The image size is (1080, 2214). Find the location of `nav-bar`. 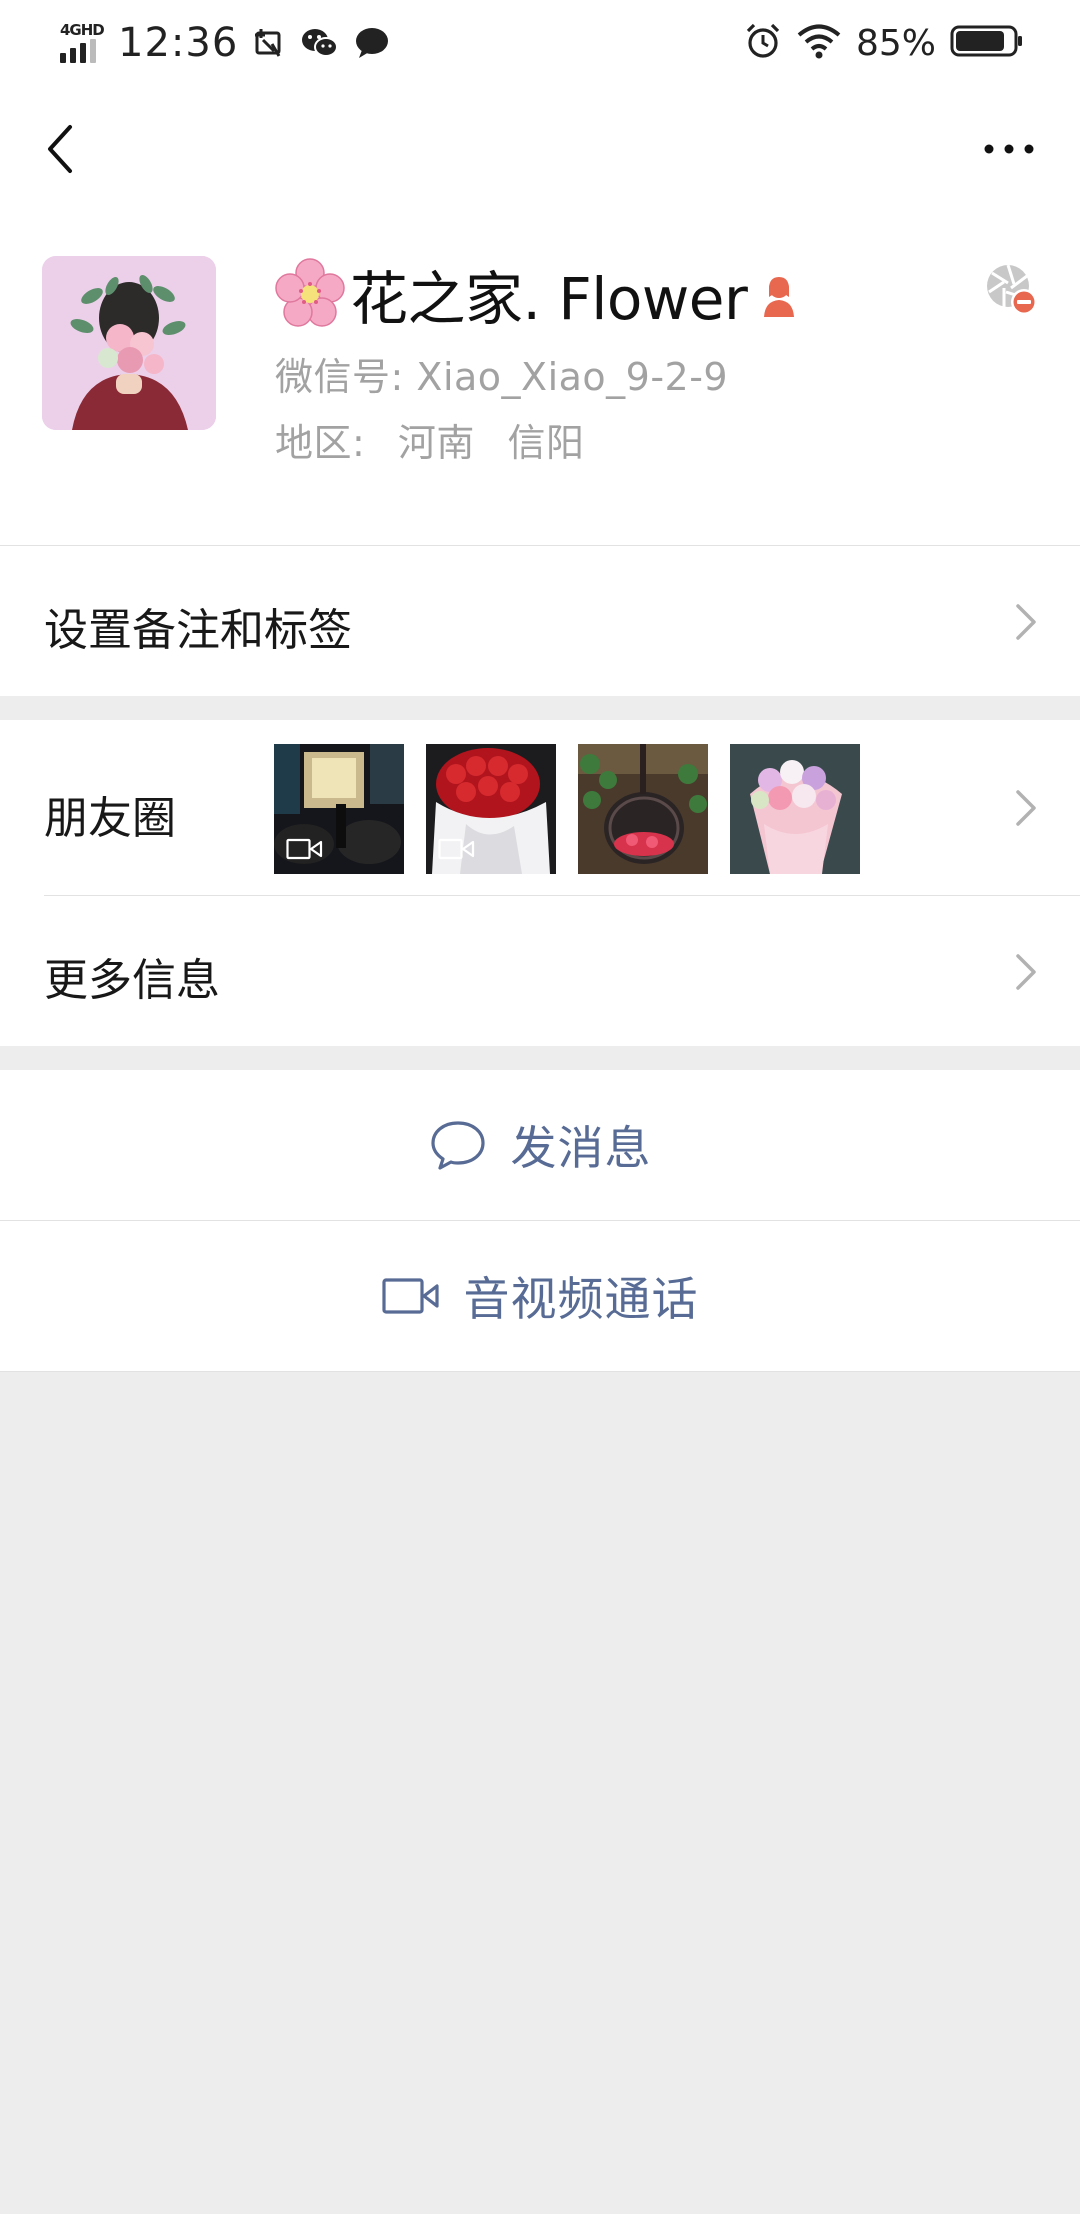

nav-bar is located at coordinates (540, 151).